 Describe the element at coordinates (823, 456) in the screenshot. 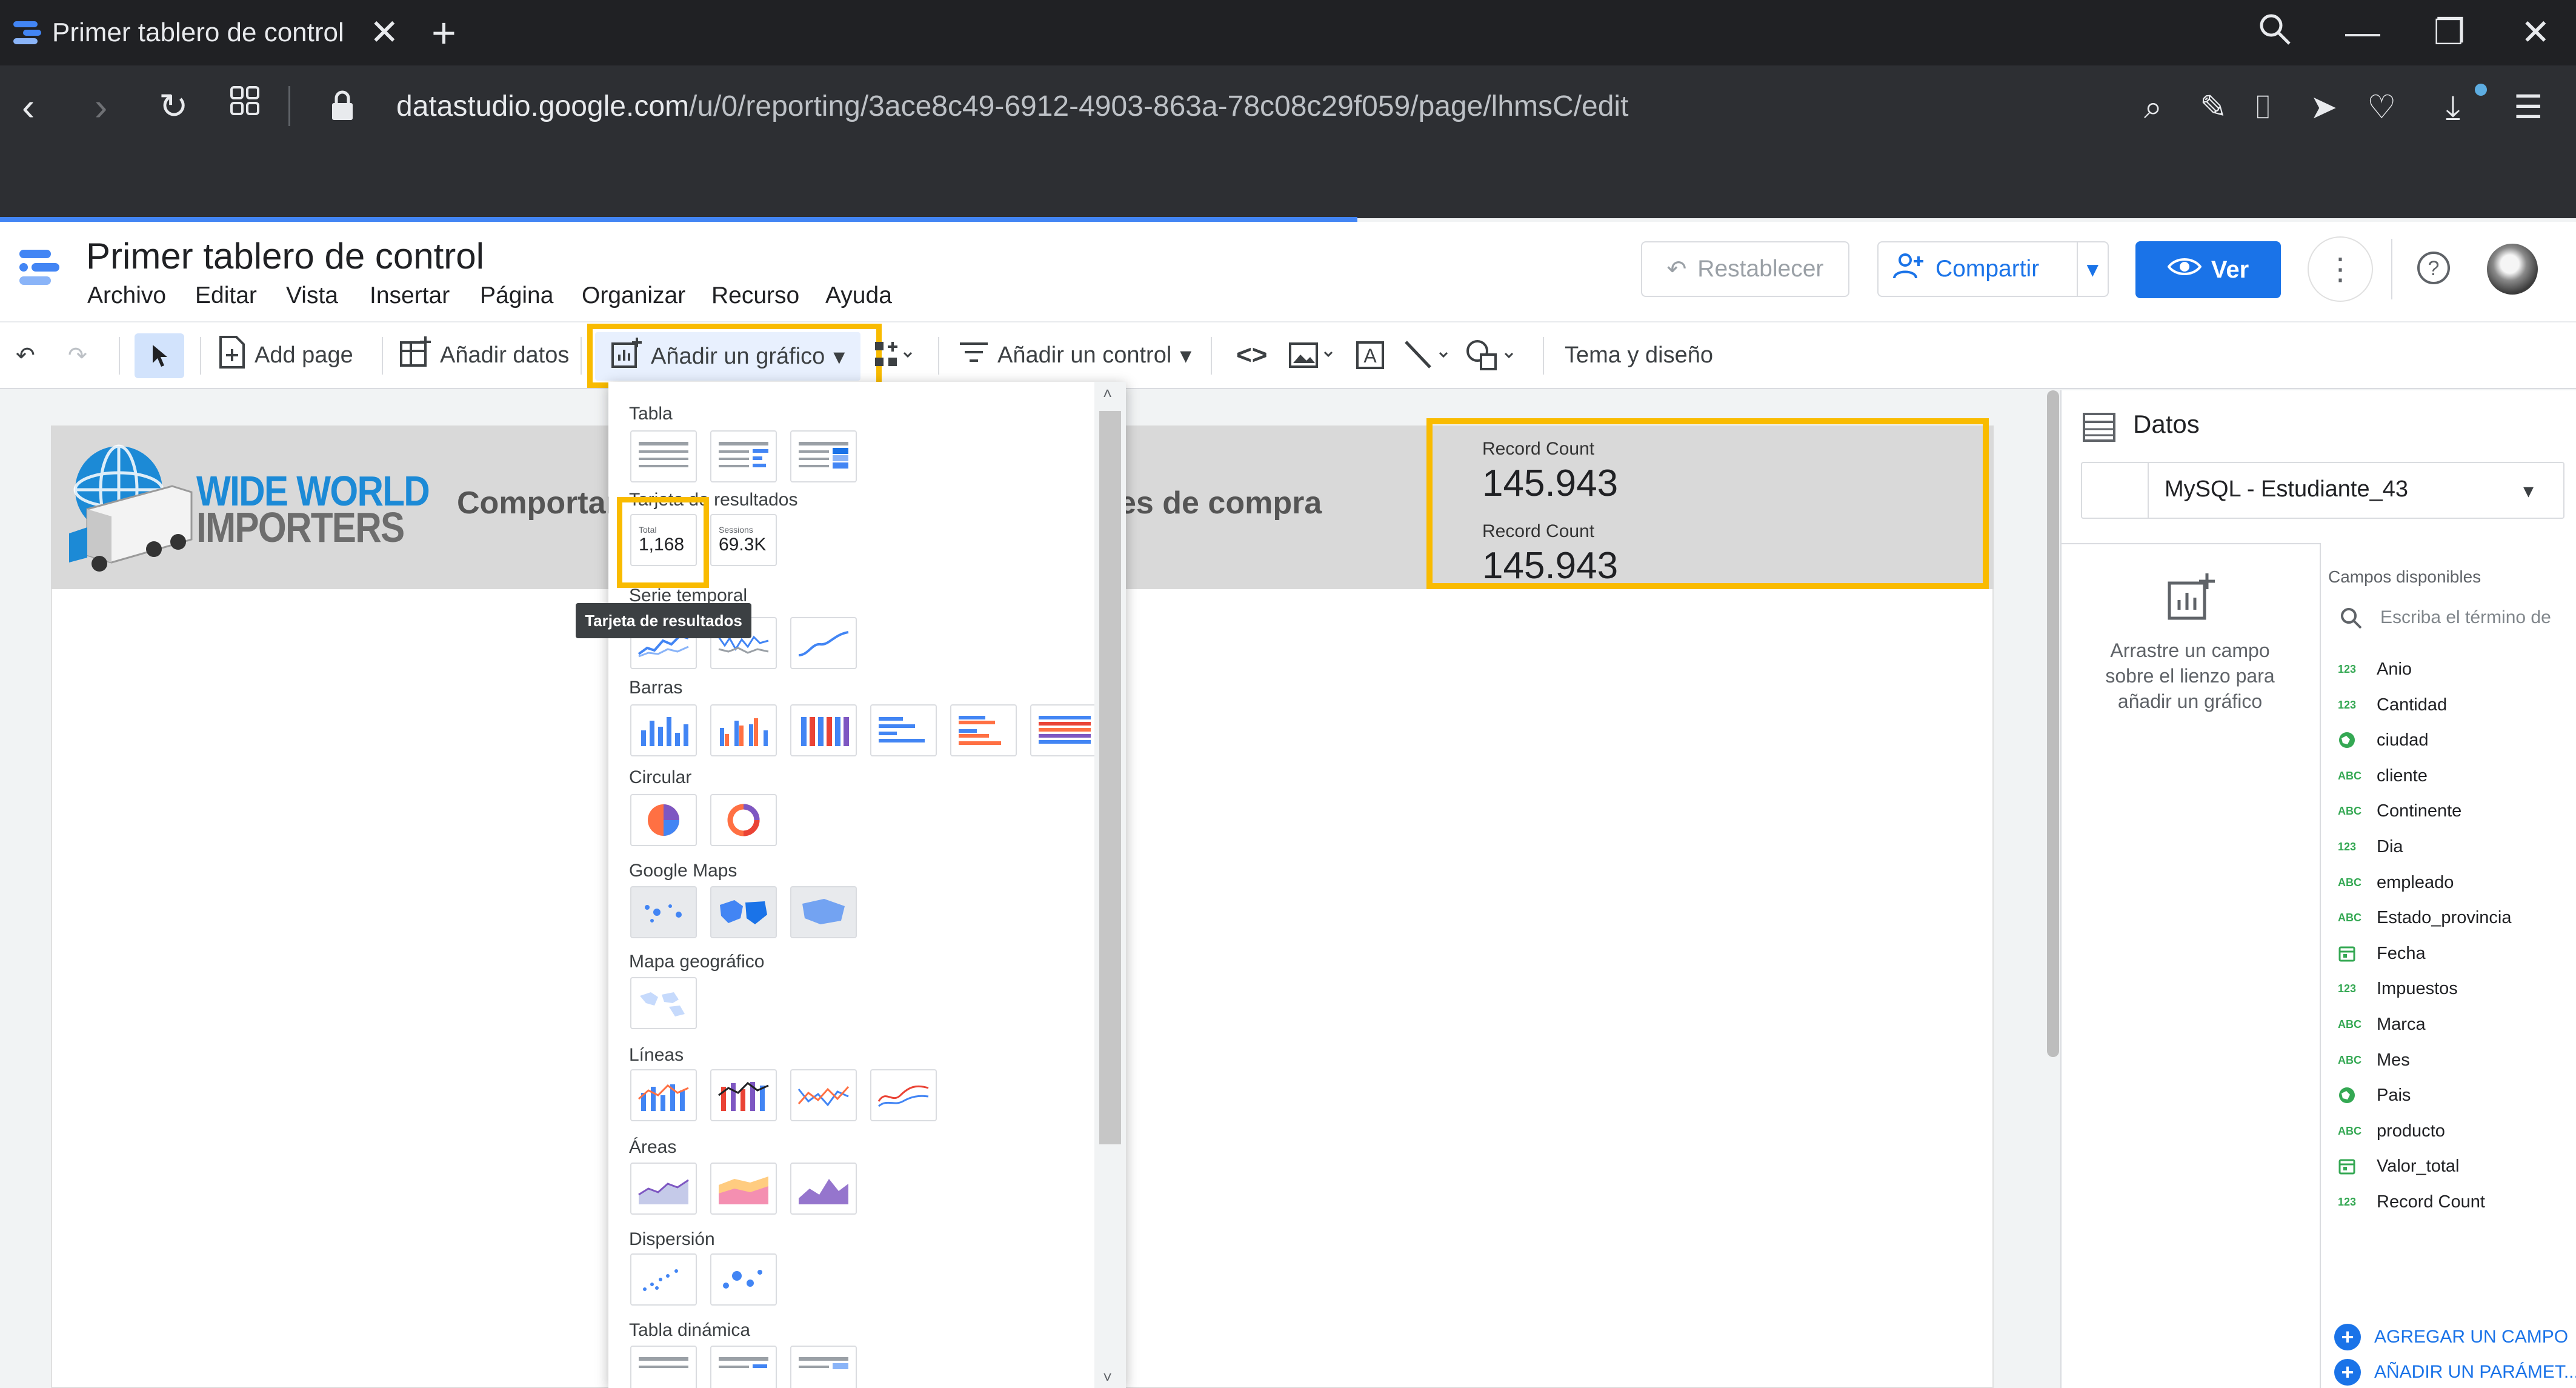

I see `chart-option-table-heatmap` at that location.